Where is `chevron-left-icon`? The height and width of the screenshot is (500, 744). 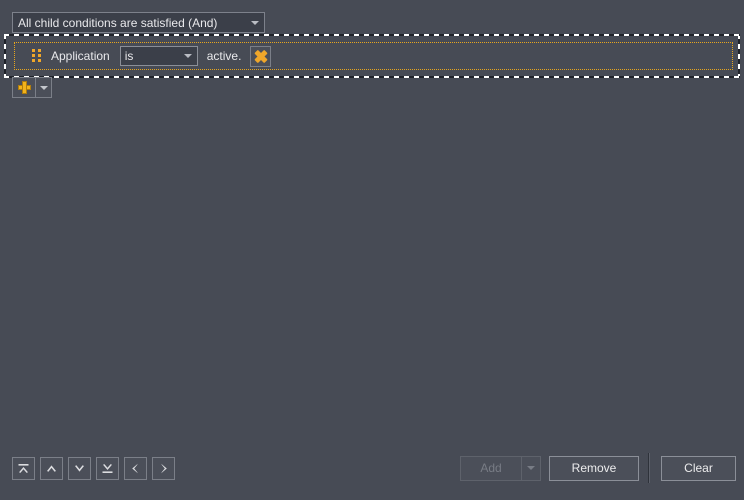
chevron-left-icon is located at coordinates (135, 468).